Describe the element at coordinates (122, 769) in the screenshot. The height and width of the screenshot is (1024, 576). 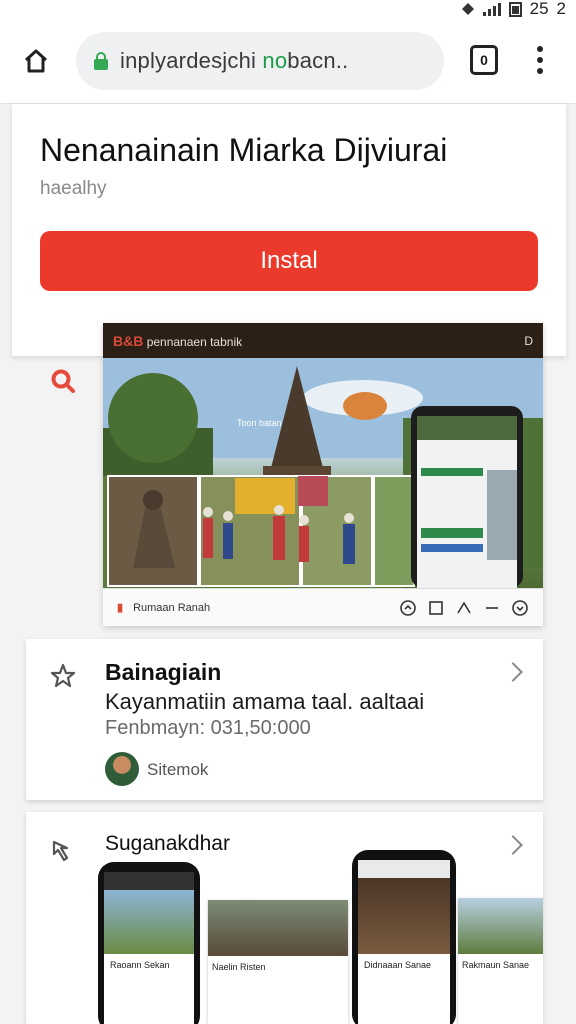
I see `avatar` at that location.